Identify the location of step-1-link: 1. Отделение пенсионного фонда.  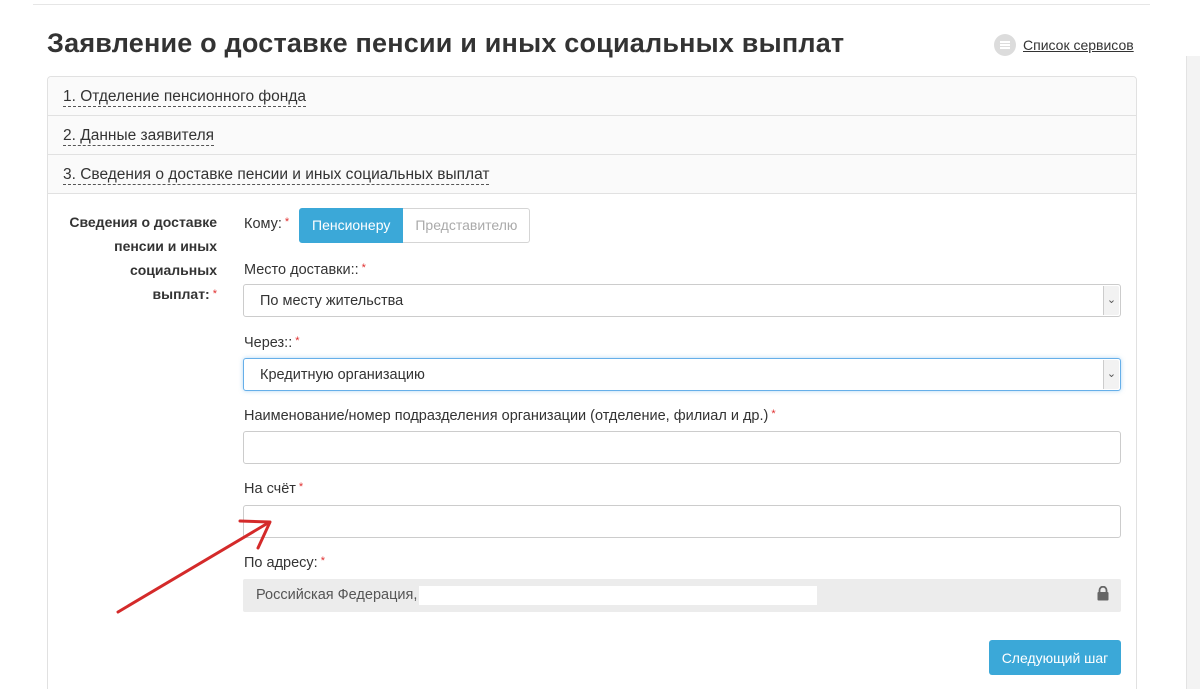
(185, 97).